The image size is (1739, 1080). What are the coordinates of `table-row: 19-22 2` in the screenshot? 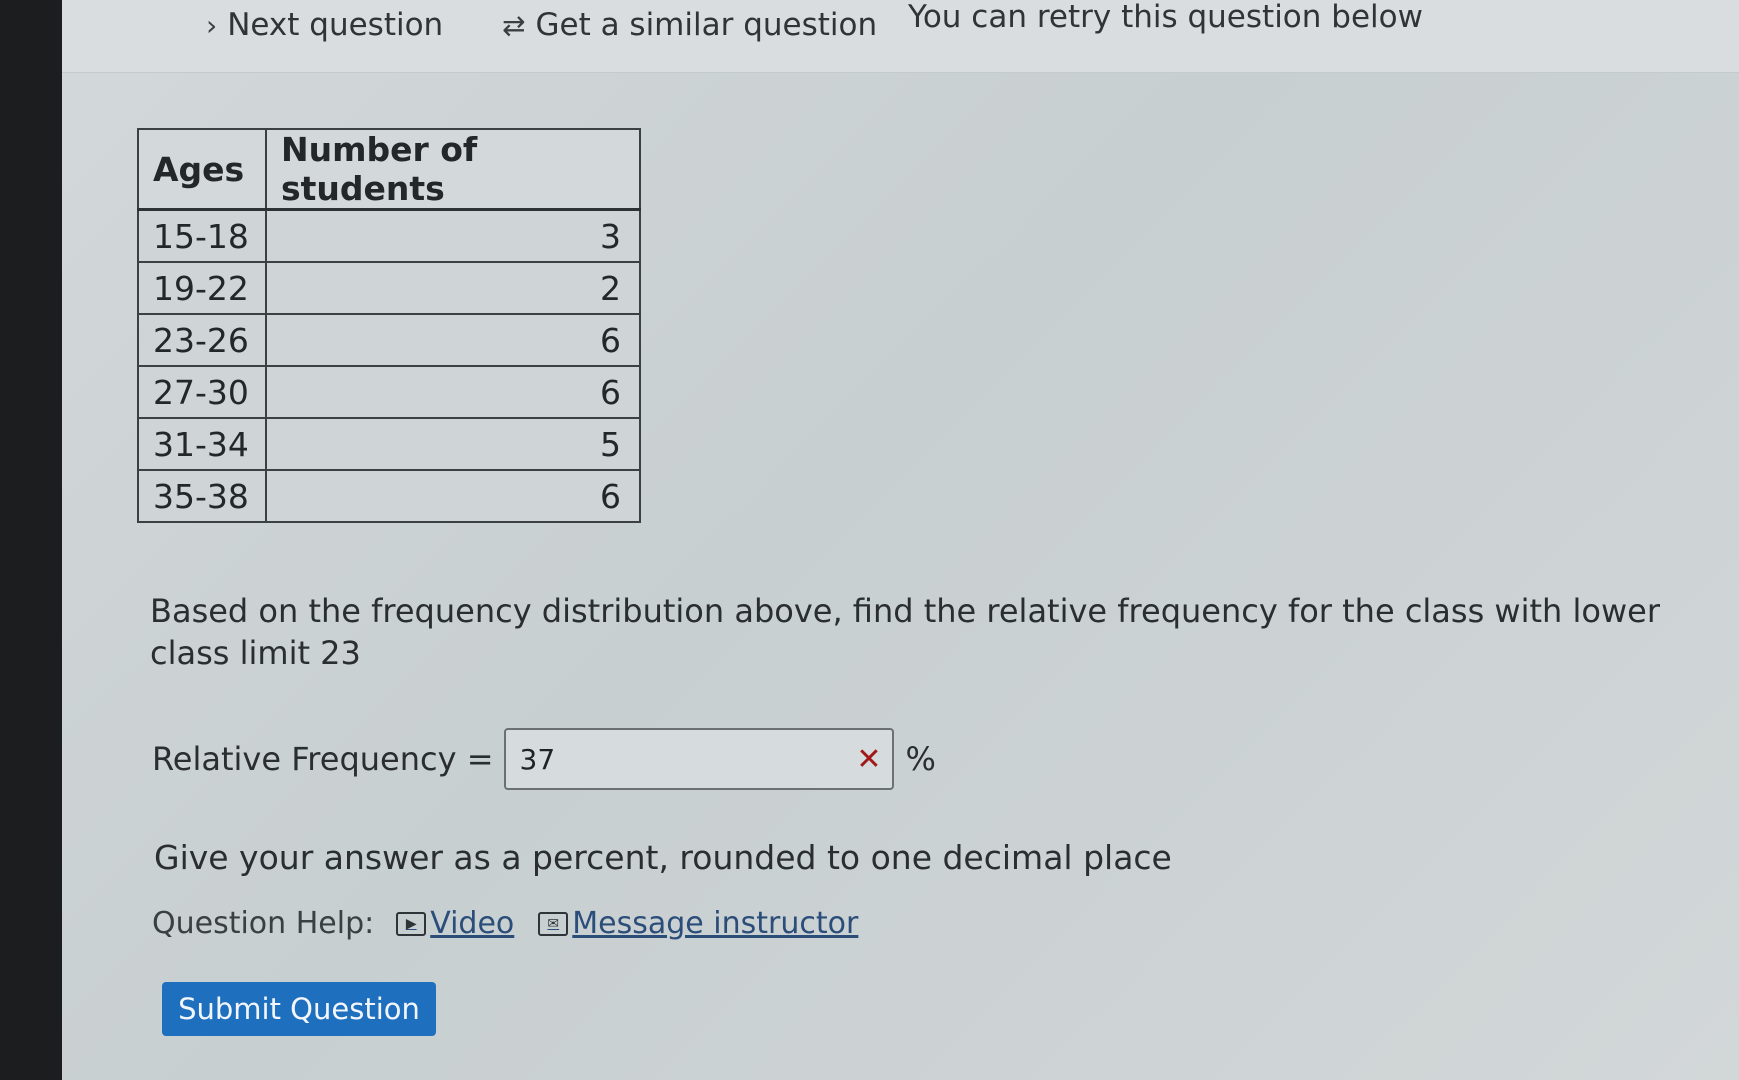 It's located at (389, 288).